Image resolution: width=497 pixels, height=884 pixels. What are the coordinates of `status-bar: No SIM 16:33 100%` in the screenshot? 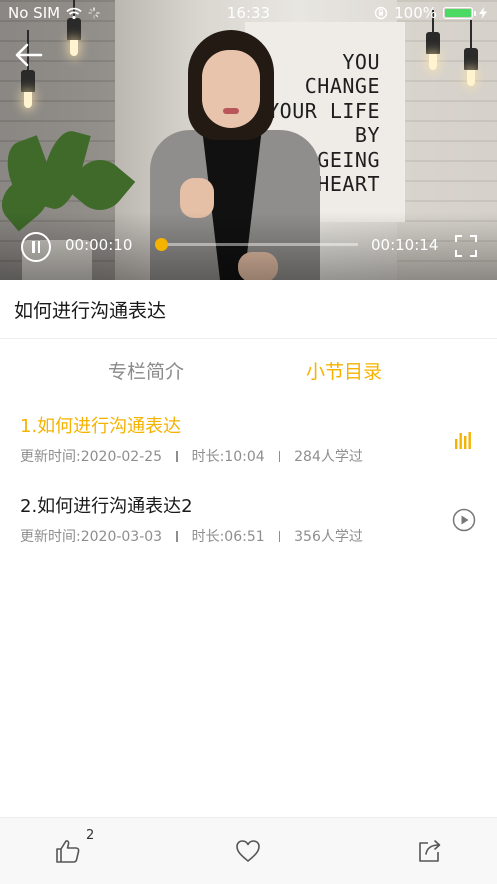 It's located at (248, 13).